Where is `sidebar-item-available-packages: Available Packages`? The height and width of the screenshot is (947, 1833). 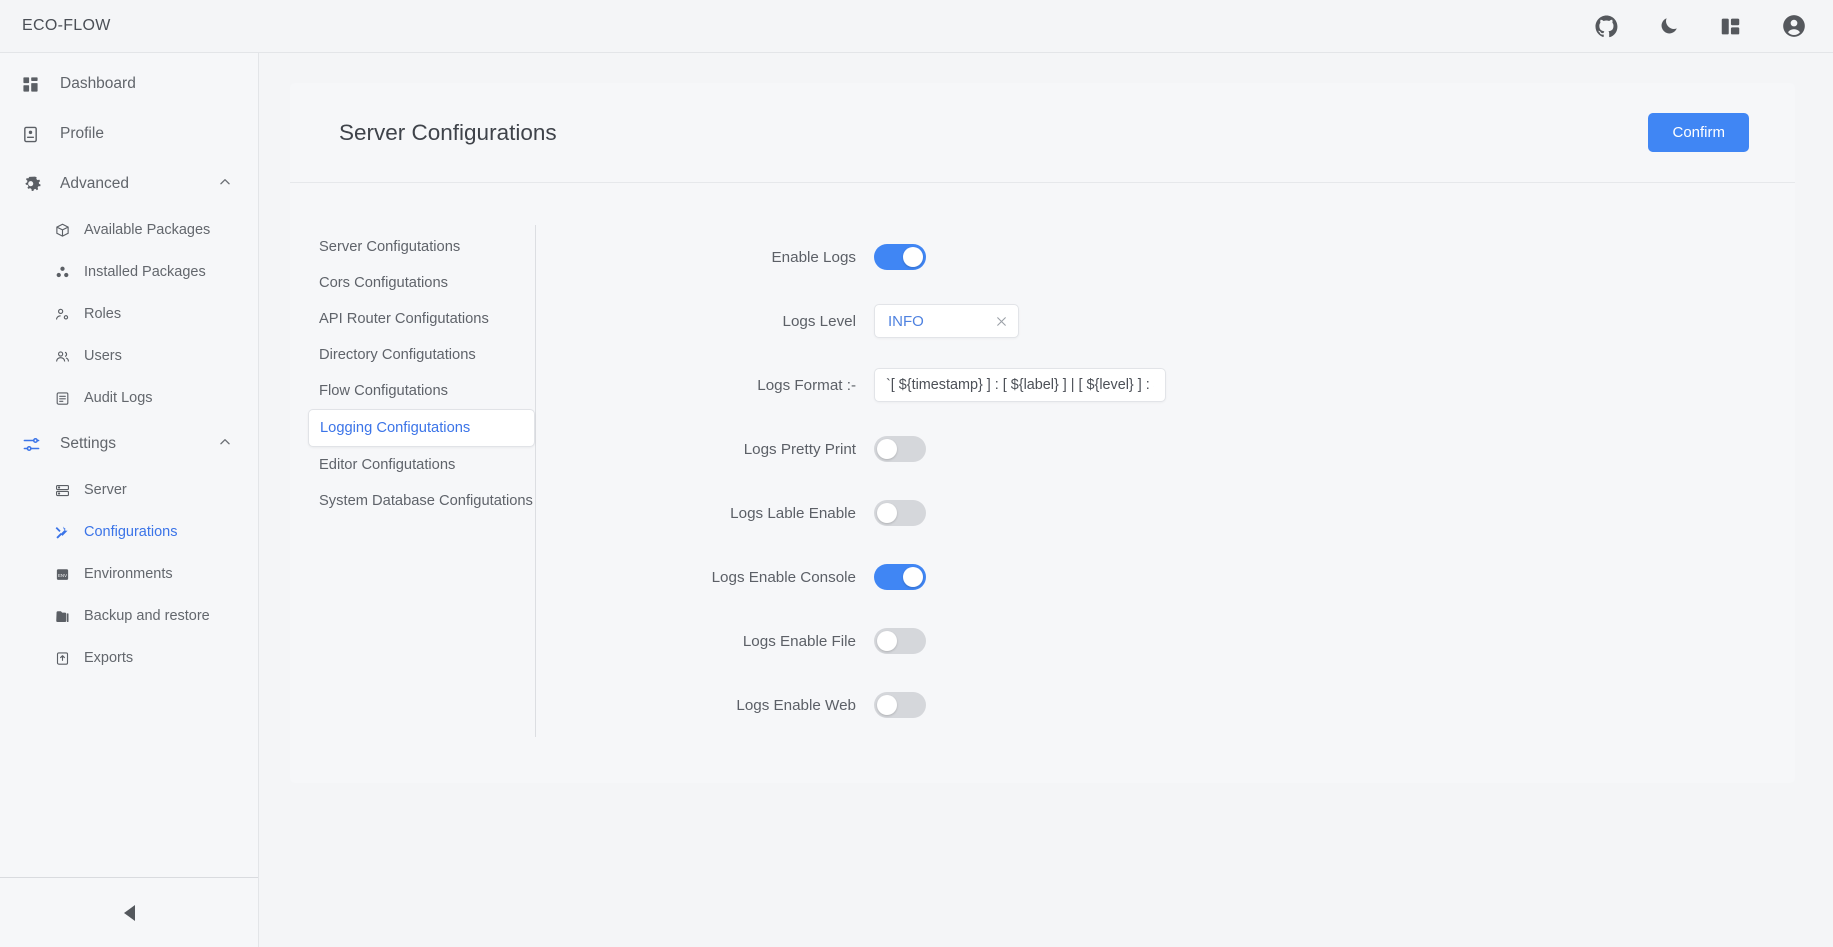
sidebar-item-available-packages: Available Packages is located at coordinates (129, 230).